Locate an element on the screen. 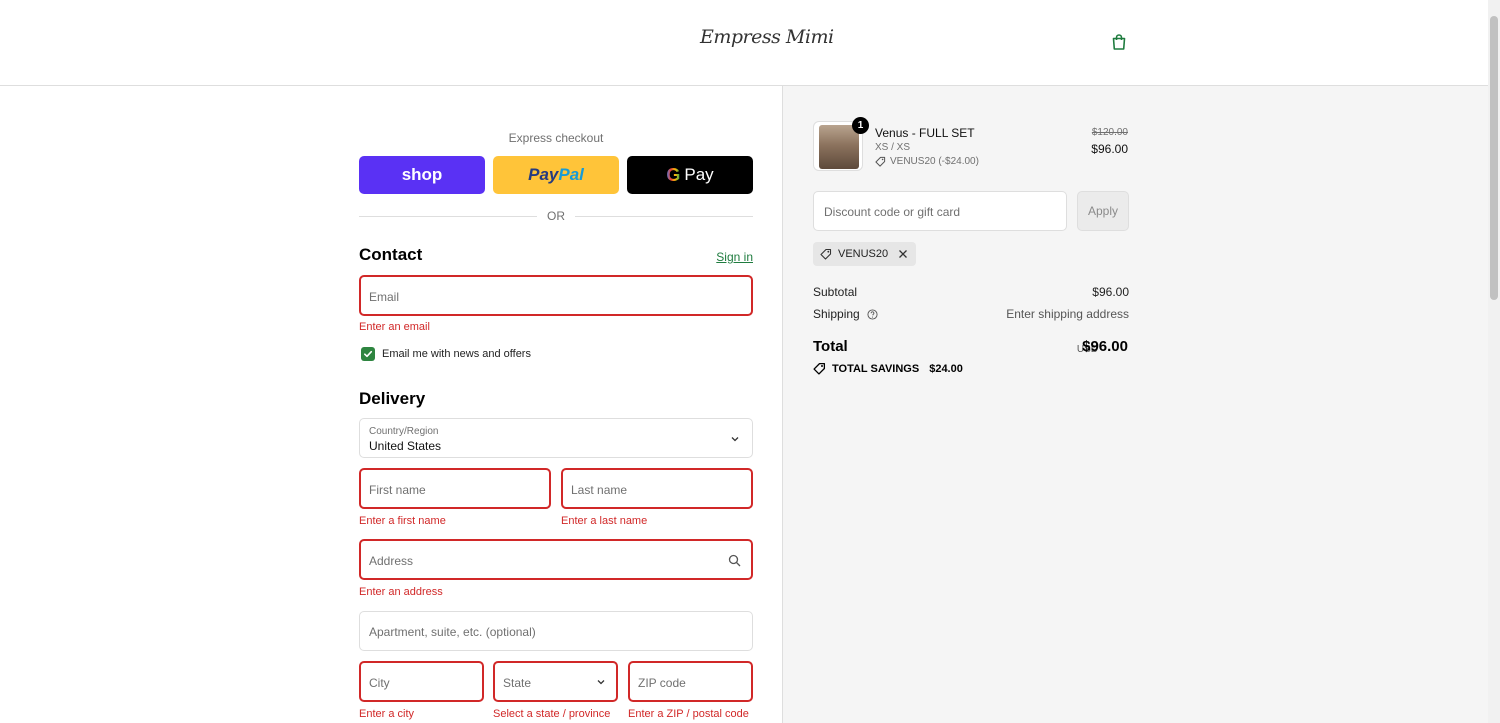 This screenshot has height=723, width=1500. zip-code-placeholder: ZIP code is located at coordinates (662, 683).